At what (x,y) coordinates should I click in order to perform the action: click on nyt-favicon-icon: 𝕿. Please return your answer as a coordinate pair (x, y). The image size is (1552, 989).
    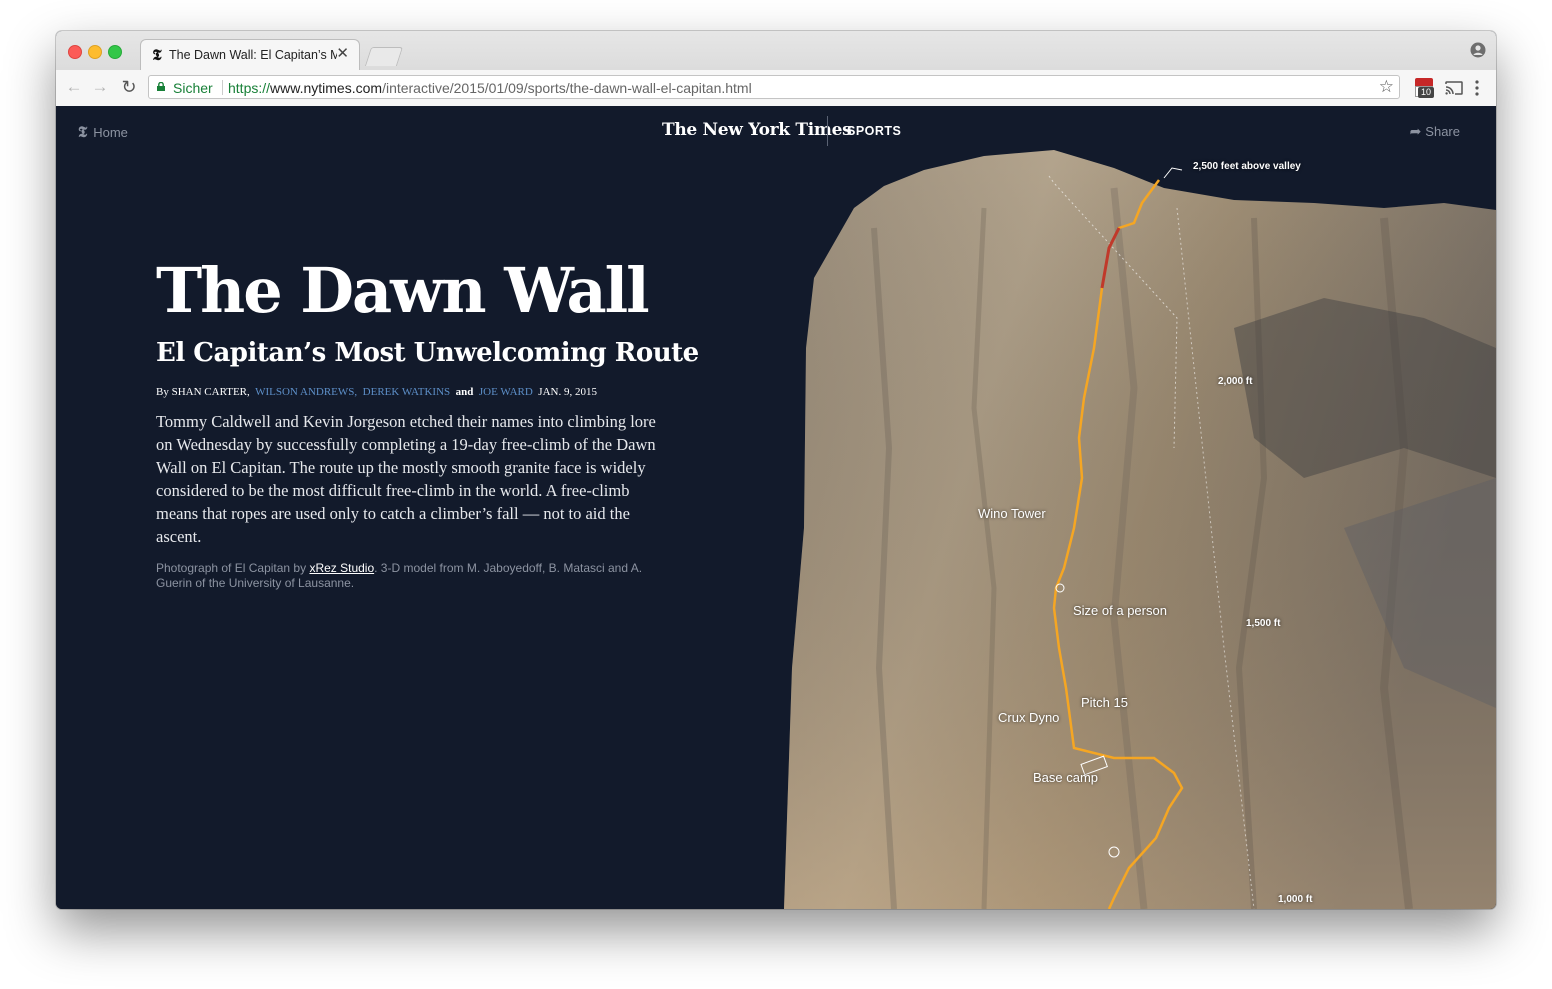
    Looking at the image, I should click on (157, 55).